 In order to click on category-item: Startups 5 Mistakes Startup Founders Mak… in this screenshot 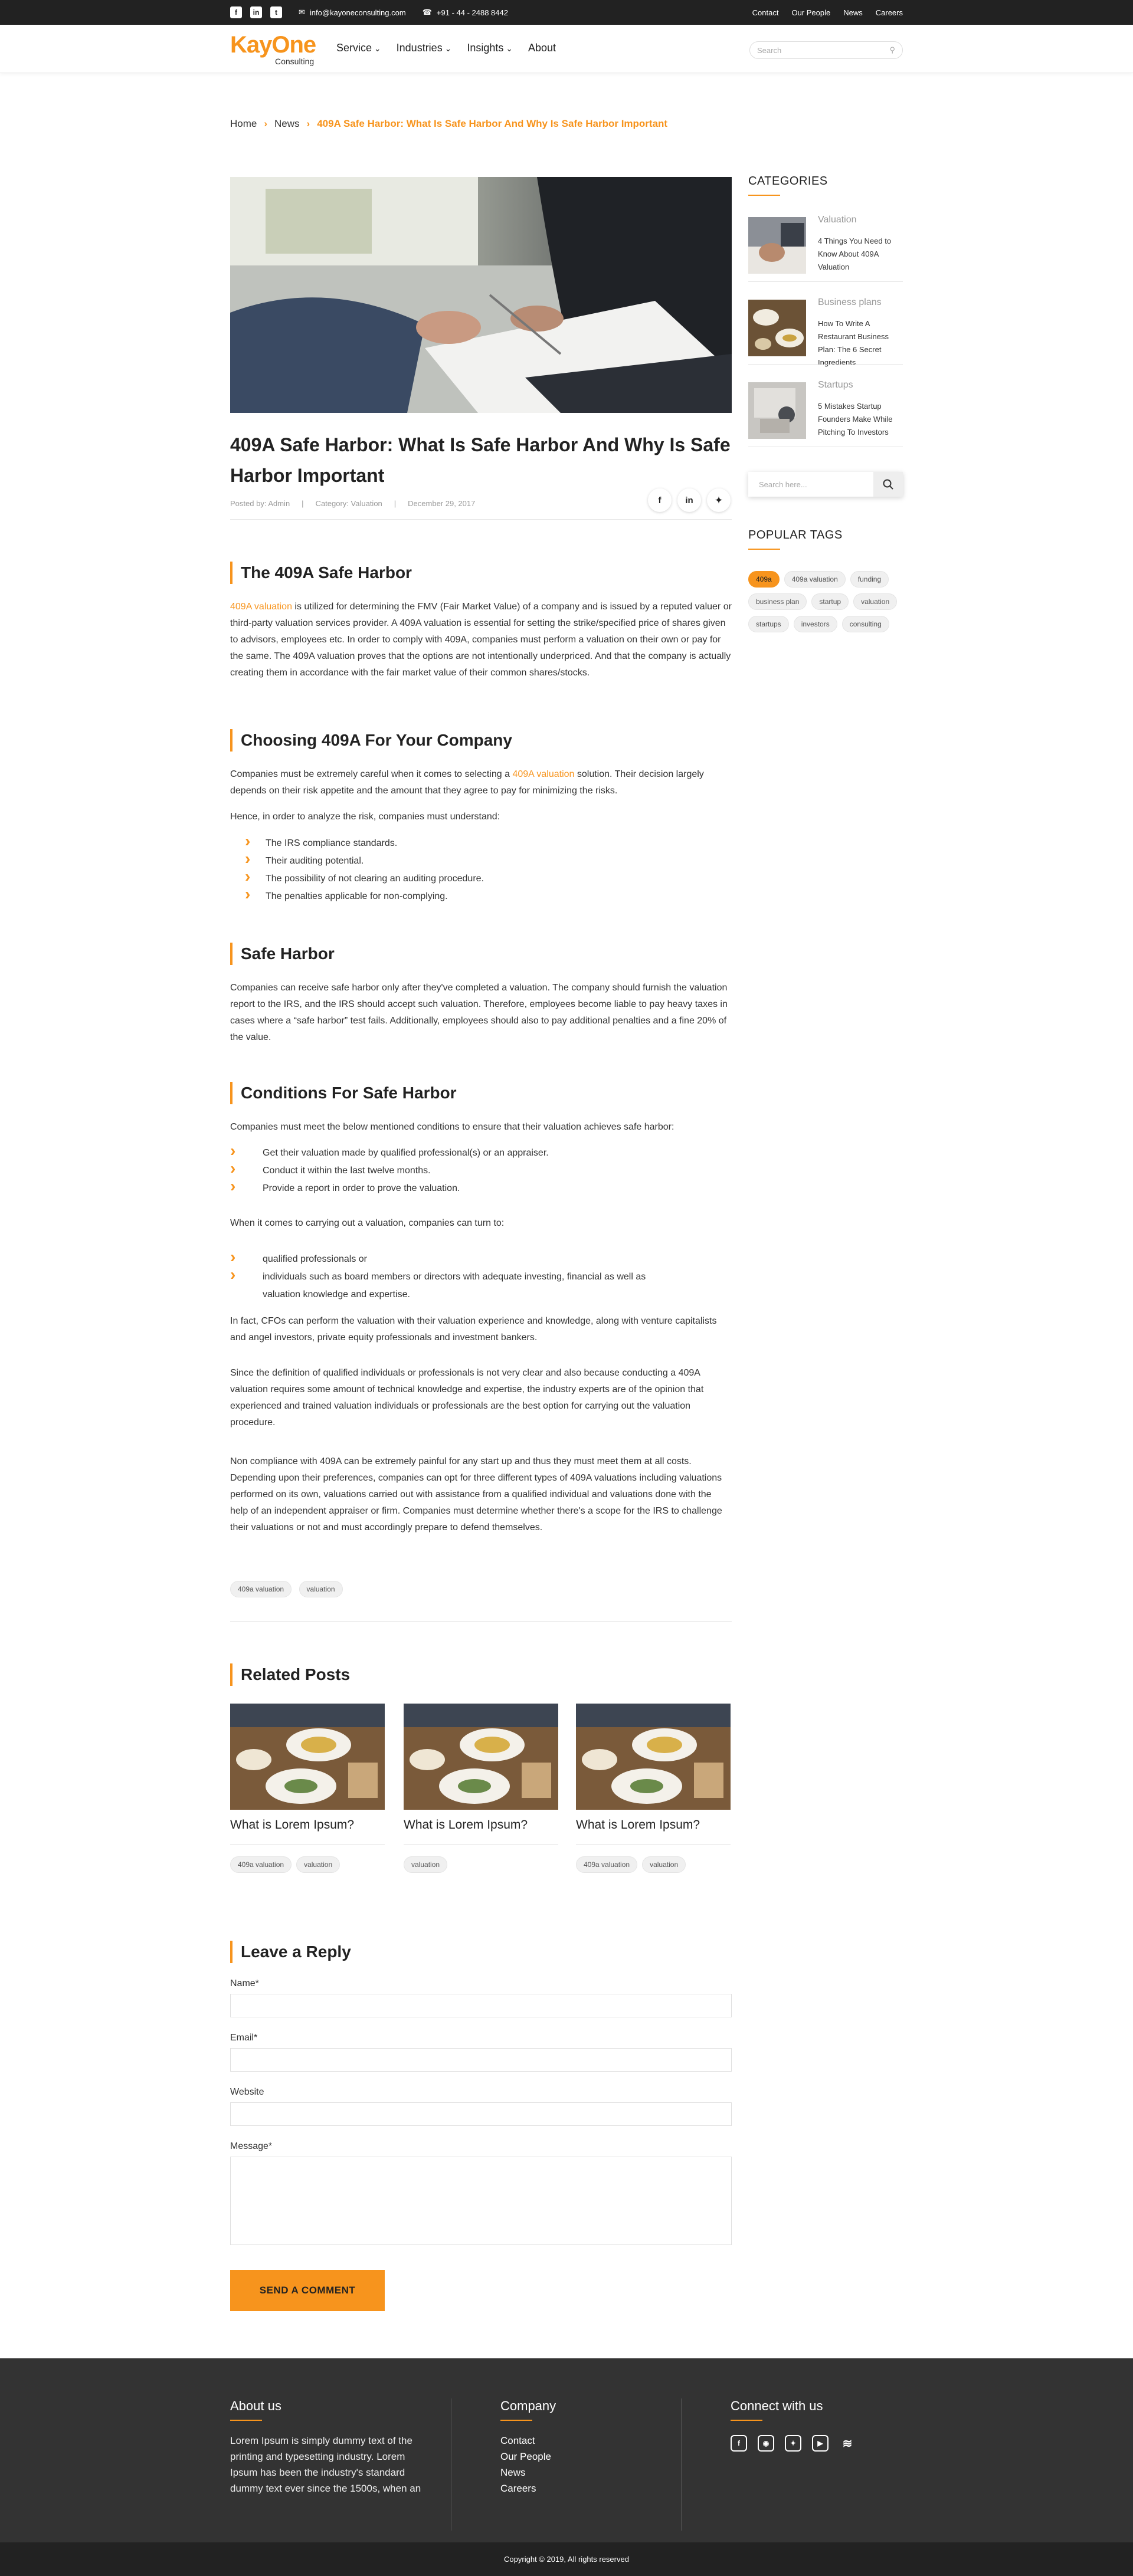, I will do `click(826, 413)`.